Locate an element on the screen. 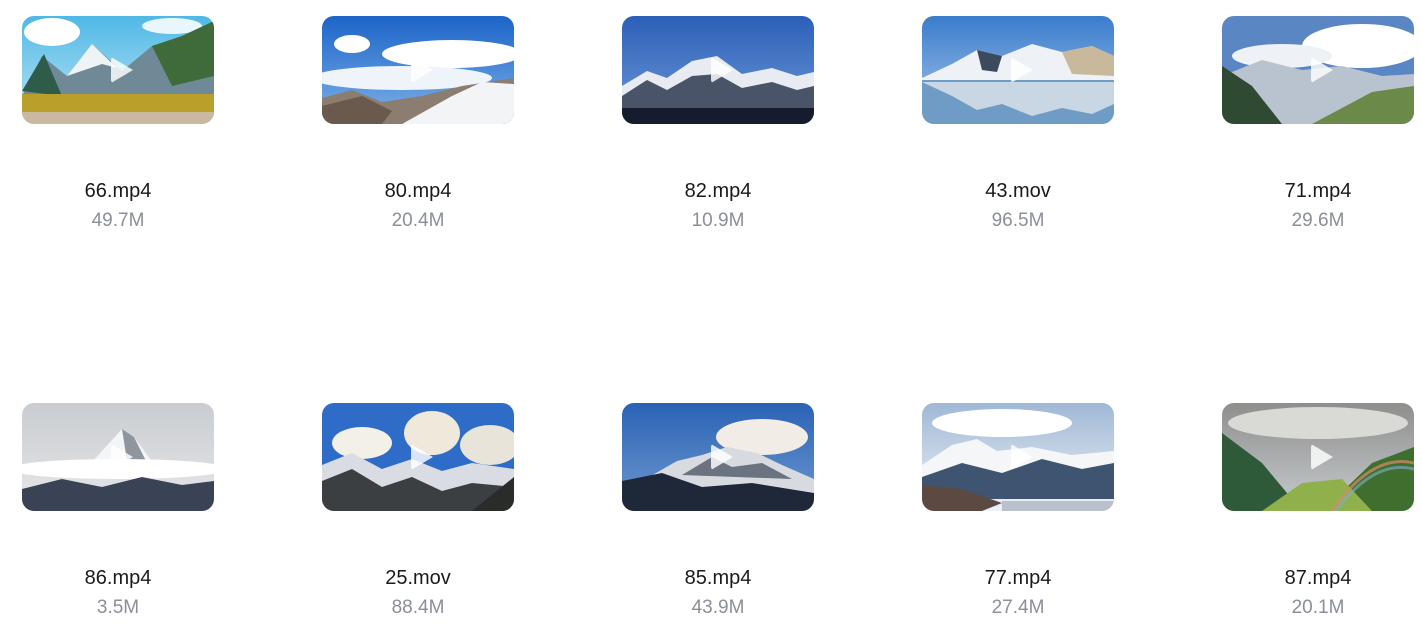 Image resolution: width=1422 pixels, height=624 pixels. video-tile: 86.mp4 3.5M is located at coordinates (118, 510).